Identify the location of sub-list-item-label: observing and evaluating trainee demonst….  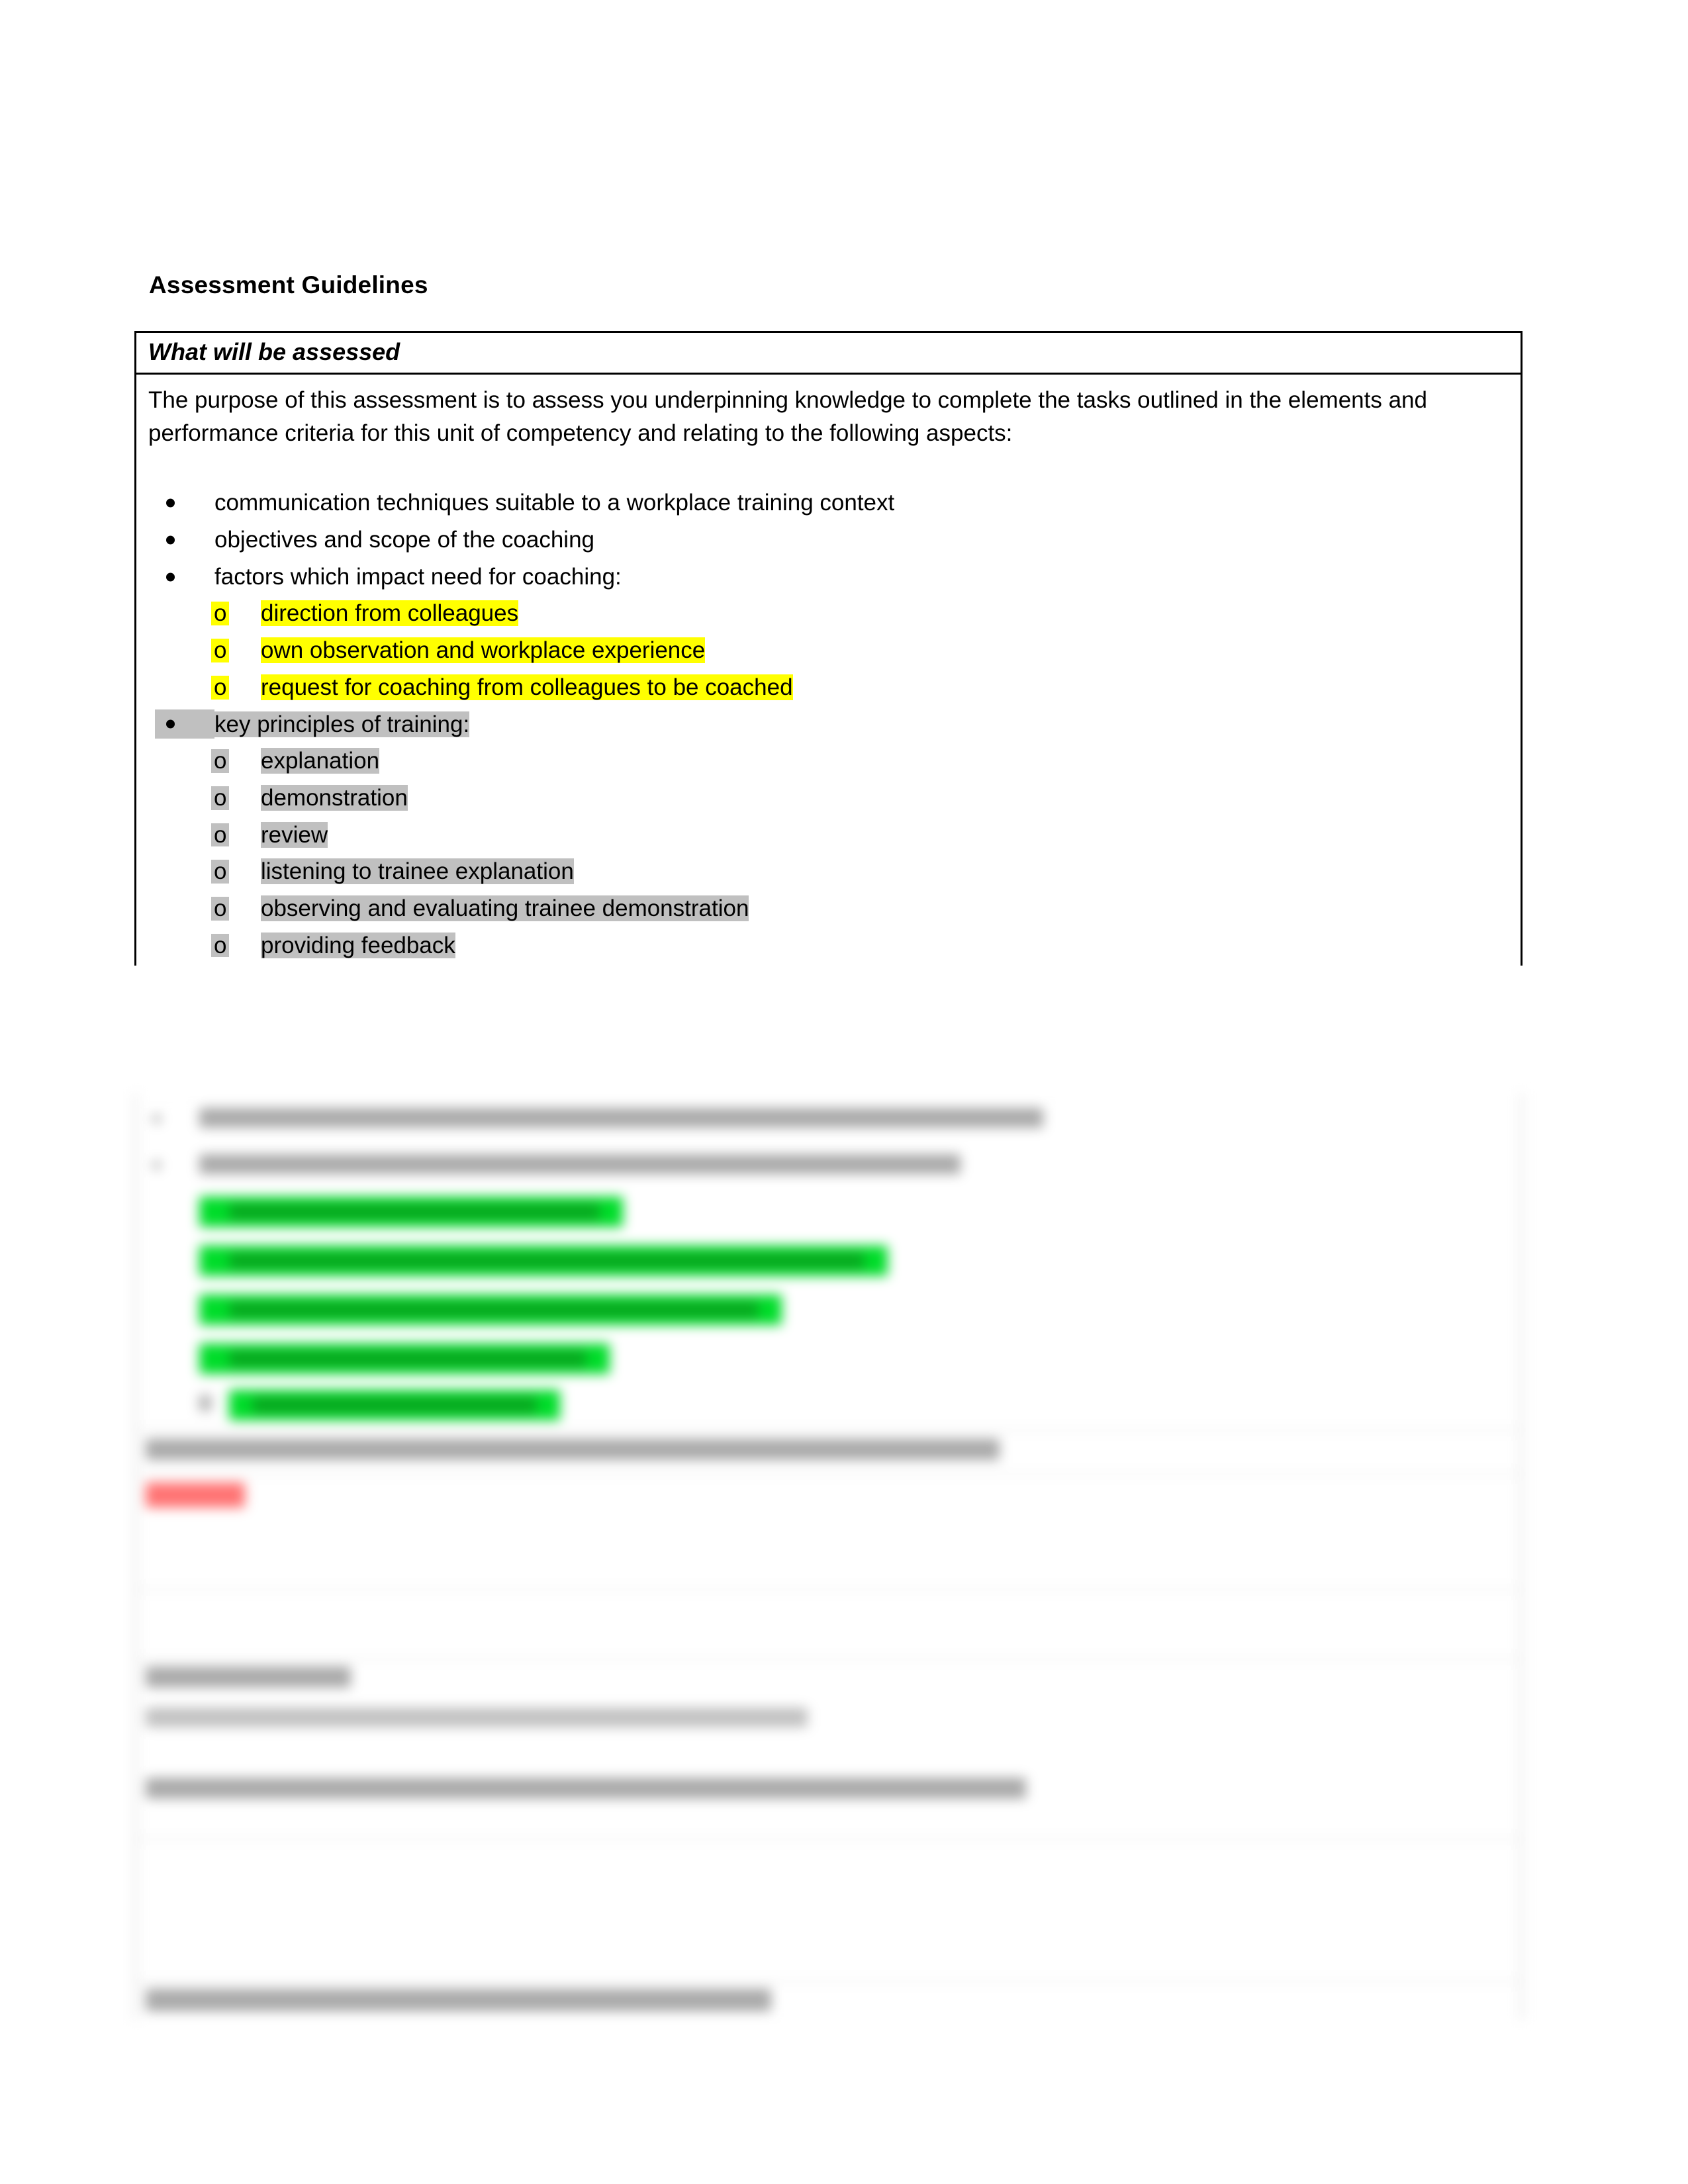
(505, 908).